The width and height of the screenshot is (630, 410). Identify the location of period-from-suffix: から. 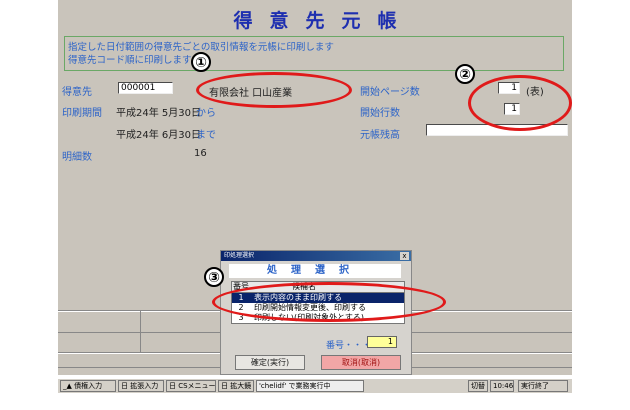
(206, 113).